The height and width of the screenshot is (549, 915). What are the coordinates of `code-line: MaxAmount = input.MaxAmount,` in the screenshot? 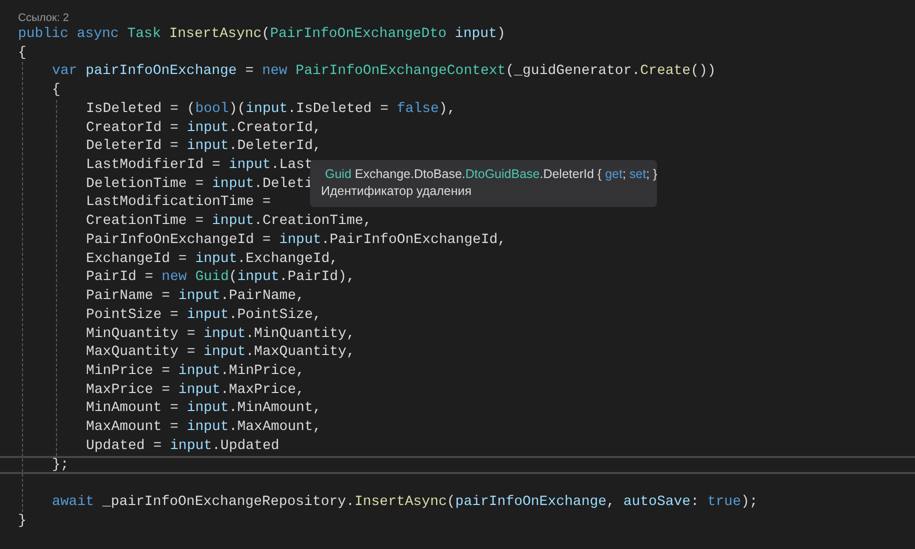 It's located at (204, 427).